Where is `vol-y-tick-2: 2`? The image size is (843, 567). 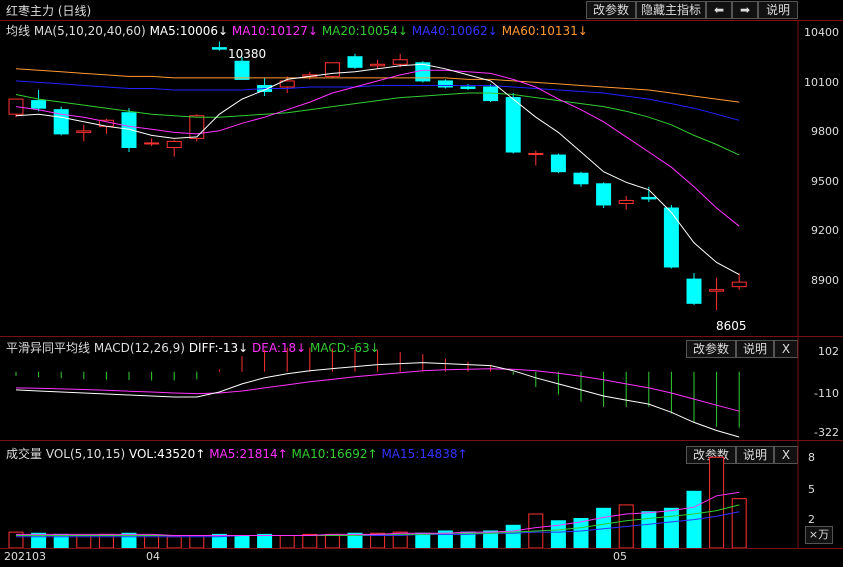 vol-y-tick-2: 2 is located at coordinates (811, 519).